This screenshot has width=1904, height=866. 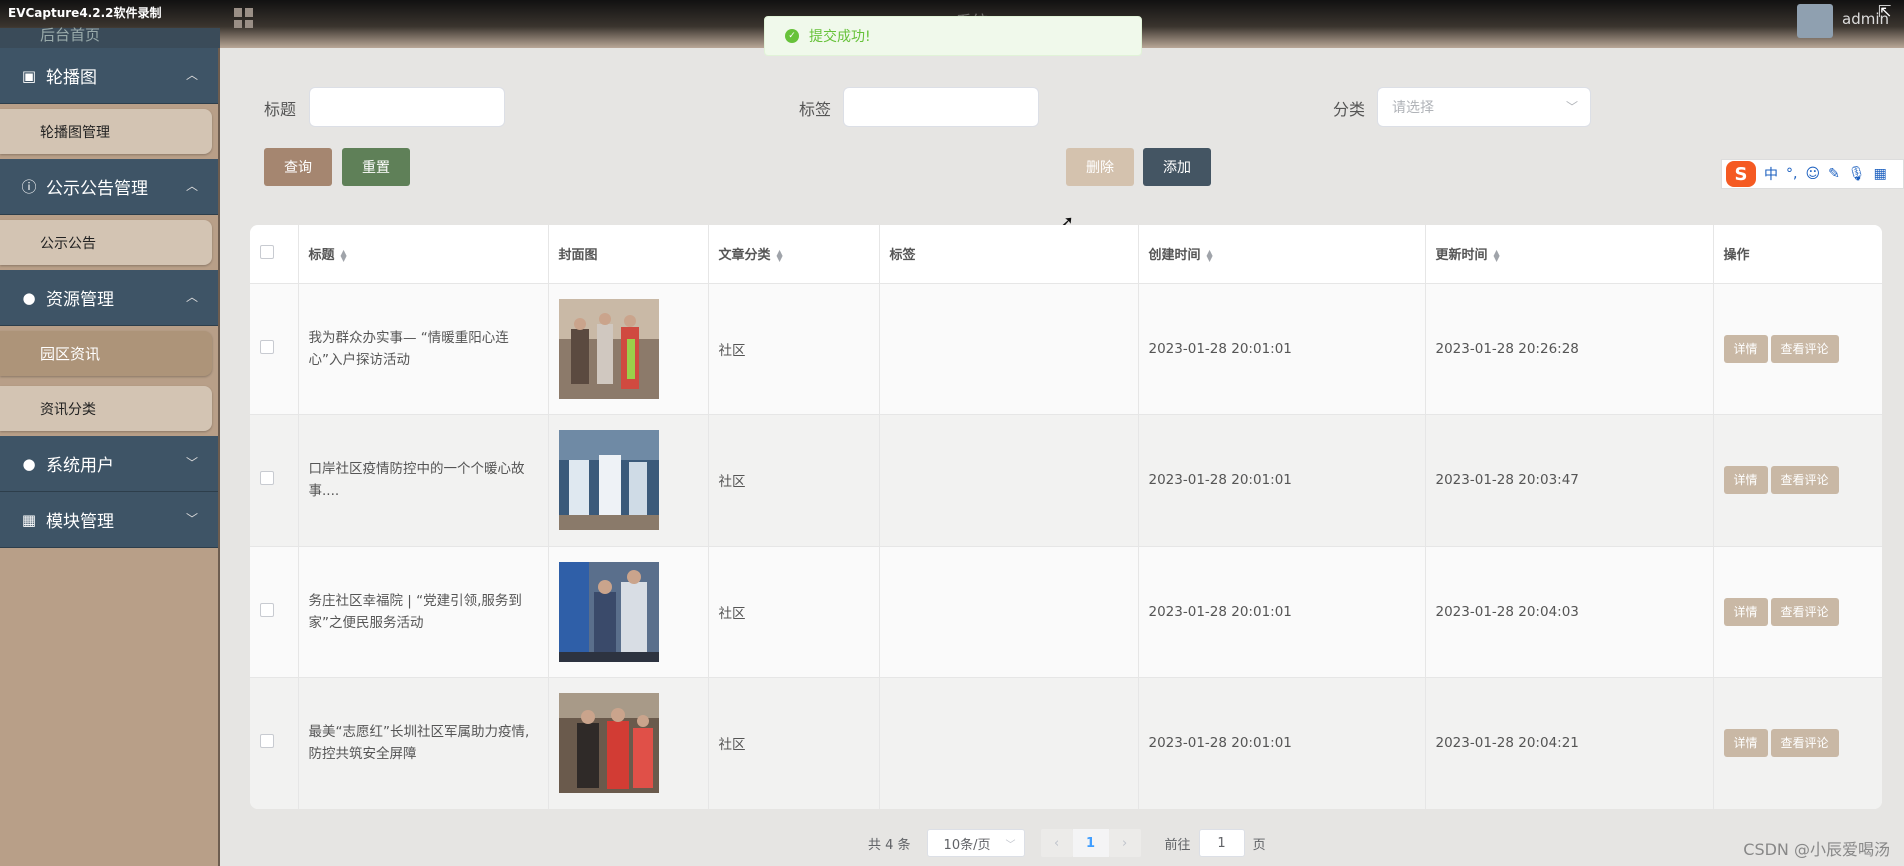 I want to click on goto-page-input: 1, so click(x=1221, y=843).